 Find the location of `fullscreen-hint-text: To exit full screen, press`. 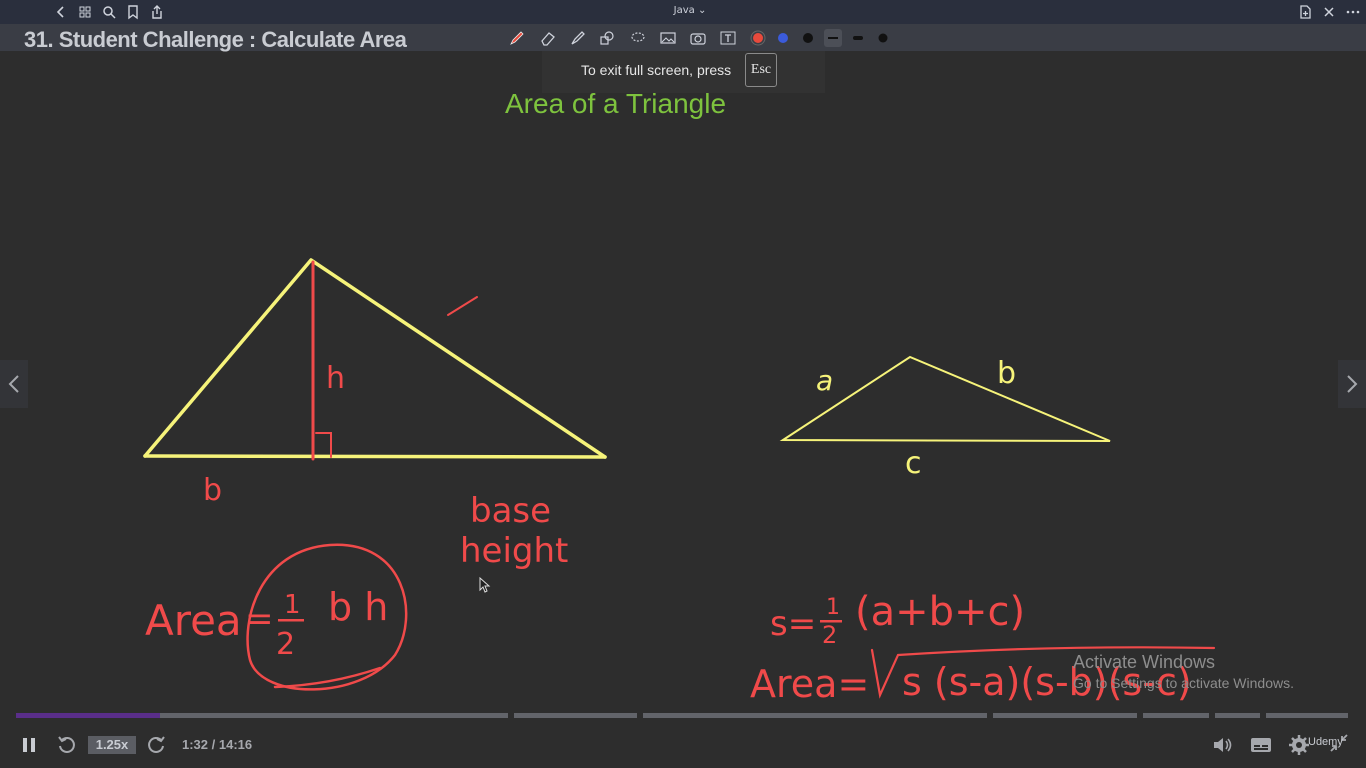

fullscreen-hint-text: To exit full screen, press is located at coordinates (656, 70).